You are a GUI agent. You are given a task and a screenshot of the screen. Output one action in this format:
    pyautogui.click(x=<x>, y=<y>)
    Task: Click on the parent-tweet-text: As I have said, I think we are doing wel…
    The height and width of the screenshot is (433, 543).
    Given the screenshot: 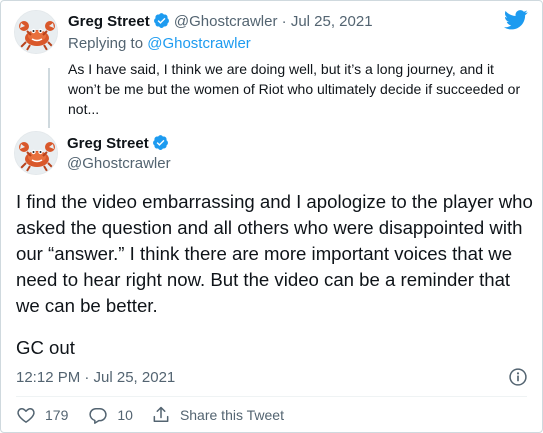 What is the action you would take?
    pyautogui.click(x=294, y=89)
    